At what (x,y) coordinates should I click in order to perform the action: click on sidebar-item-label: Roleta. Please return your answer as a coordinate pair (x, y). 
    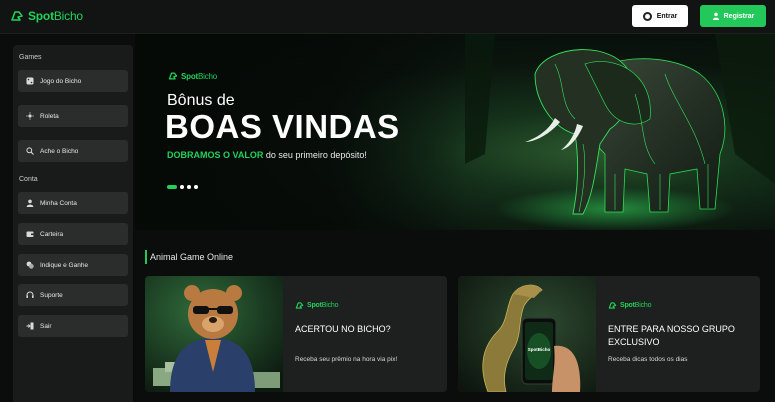
    Looking at the image, I should click on (49, 116).